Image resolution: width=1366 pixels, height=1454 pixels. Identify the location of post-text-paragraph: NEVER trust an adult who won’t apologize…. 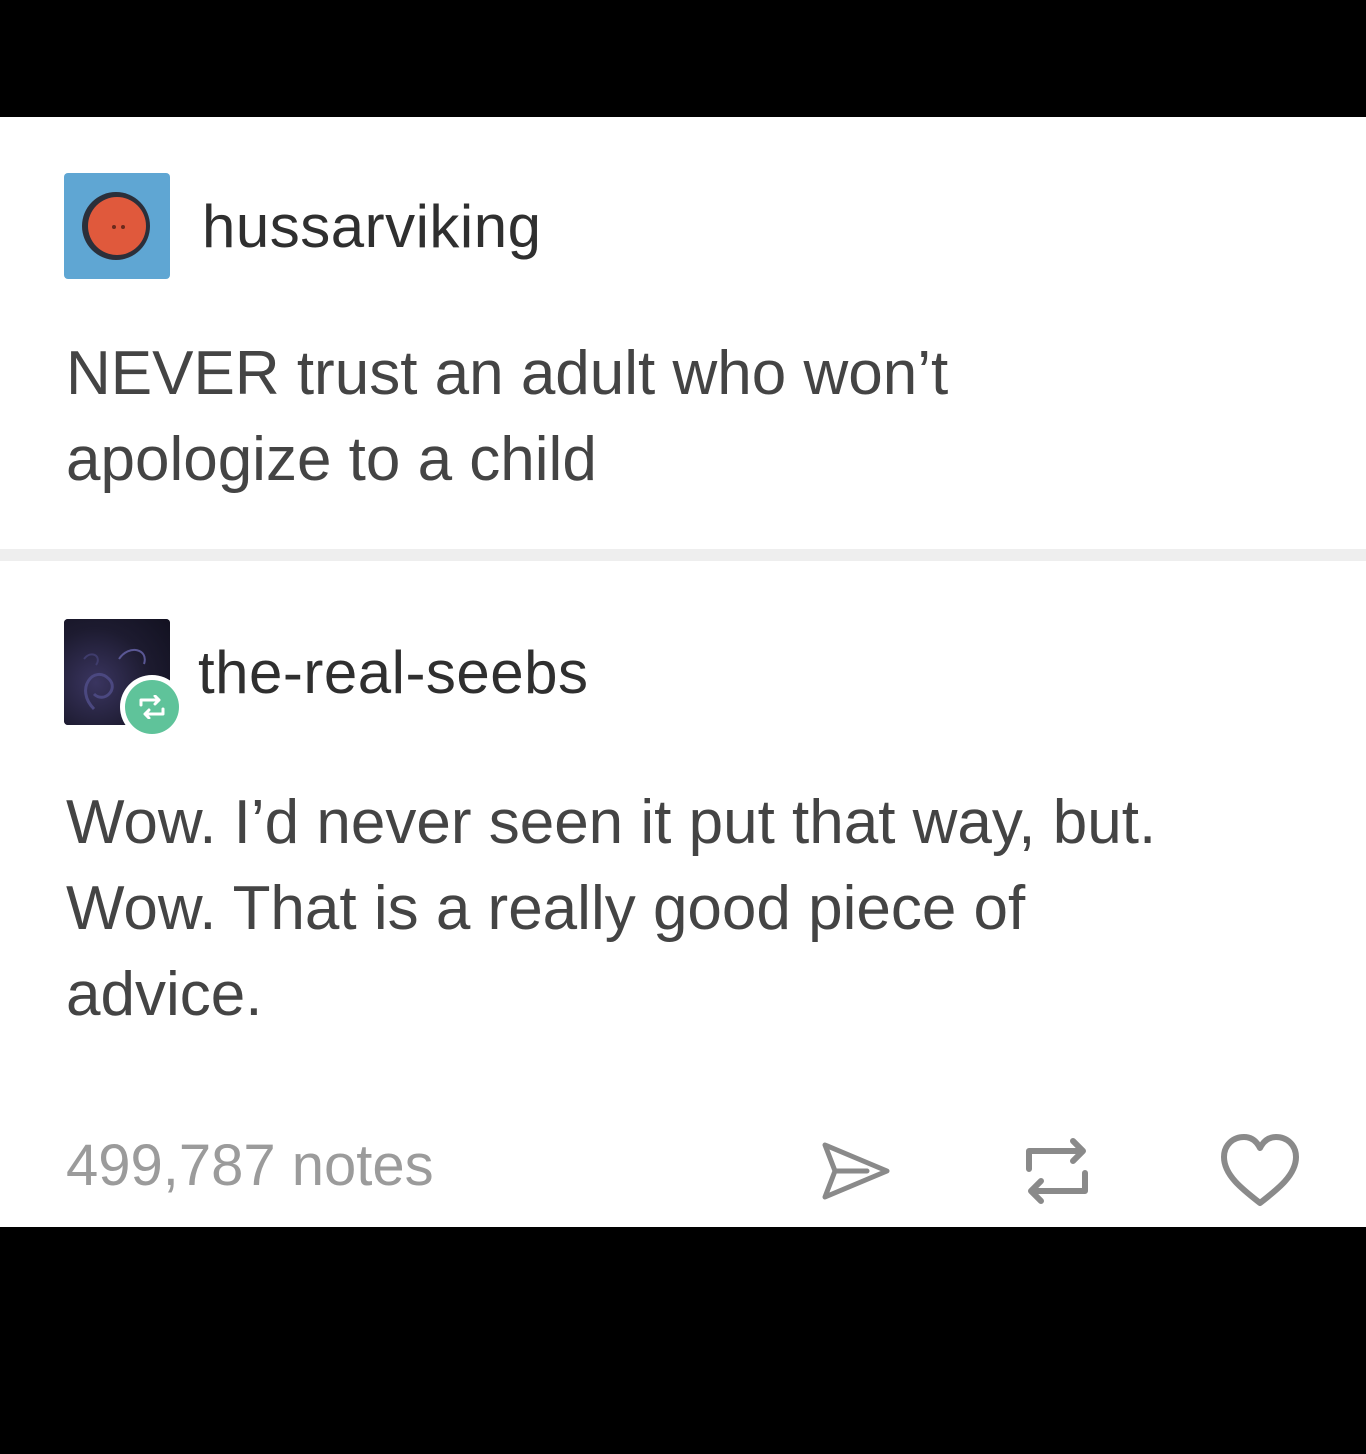
(507, 416).